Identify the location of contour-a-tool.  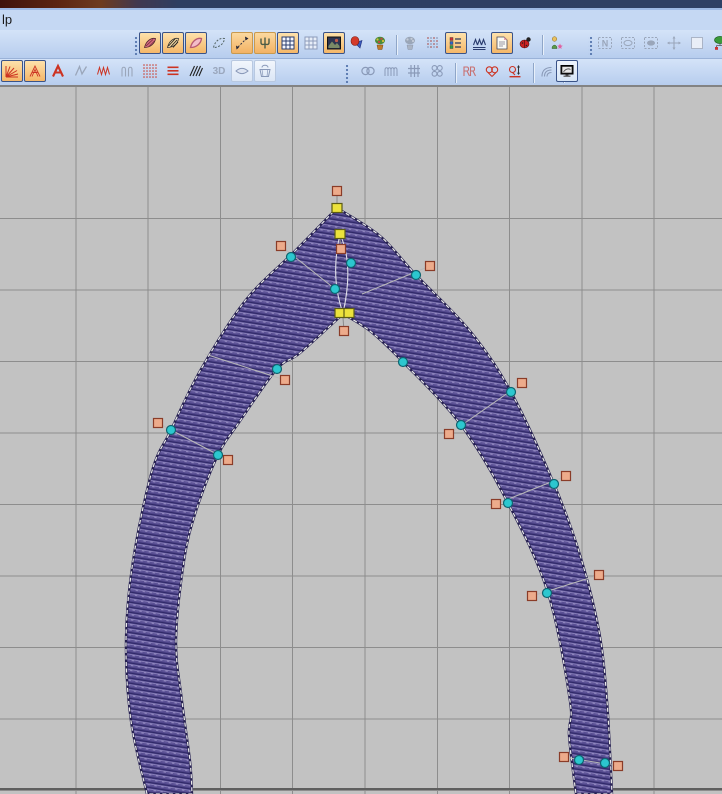
(35, 71).